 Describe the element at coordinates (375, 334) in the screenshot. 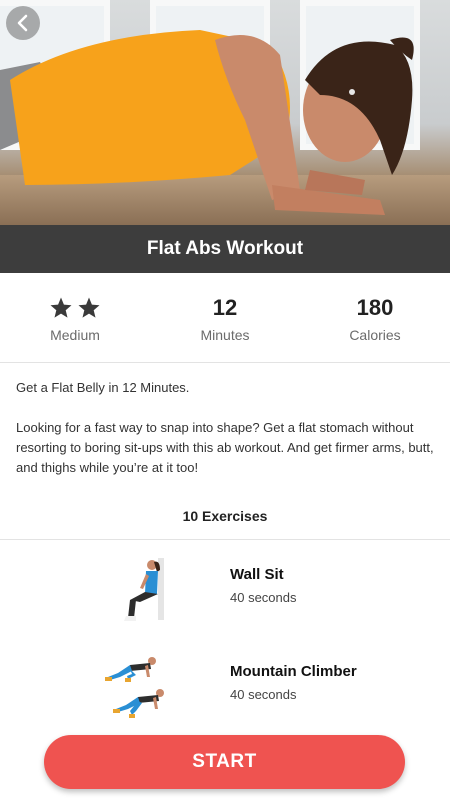

I see `calories-label: Calories` at that location.